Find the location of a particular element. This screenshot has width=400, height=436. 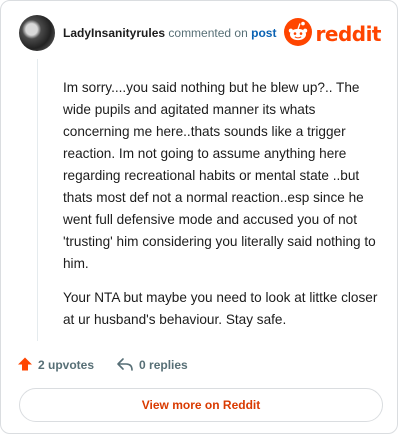

upvotes-count: 2 upvotes is located at coordinates (66, 365).